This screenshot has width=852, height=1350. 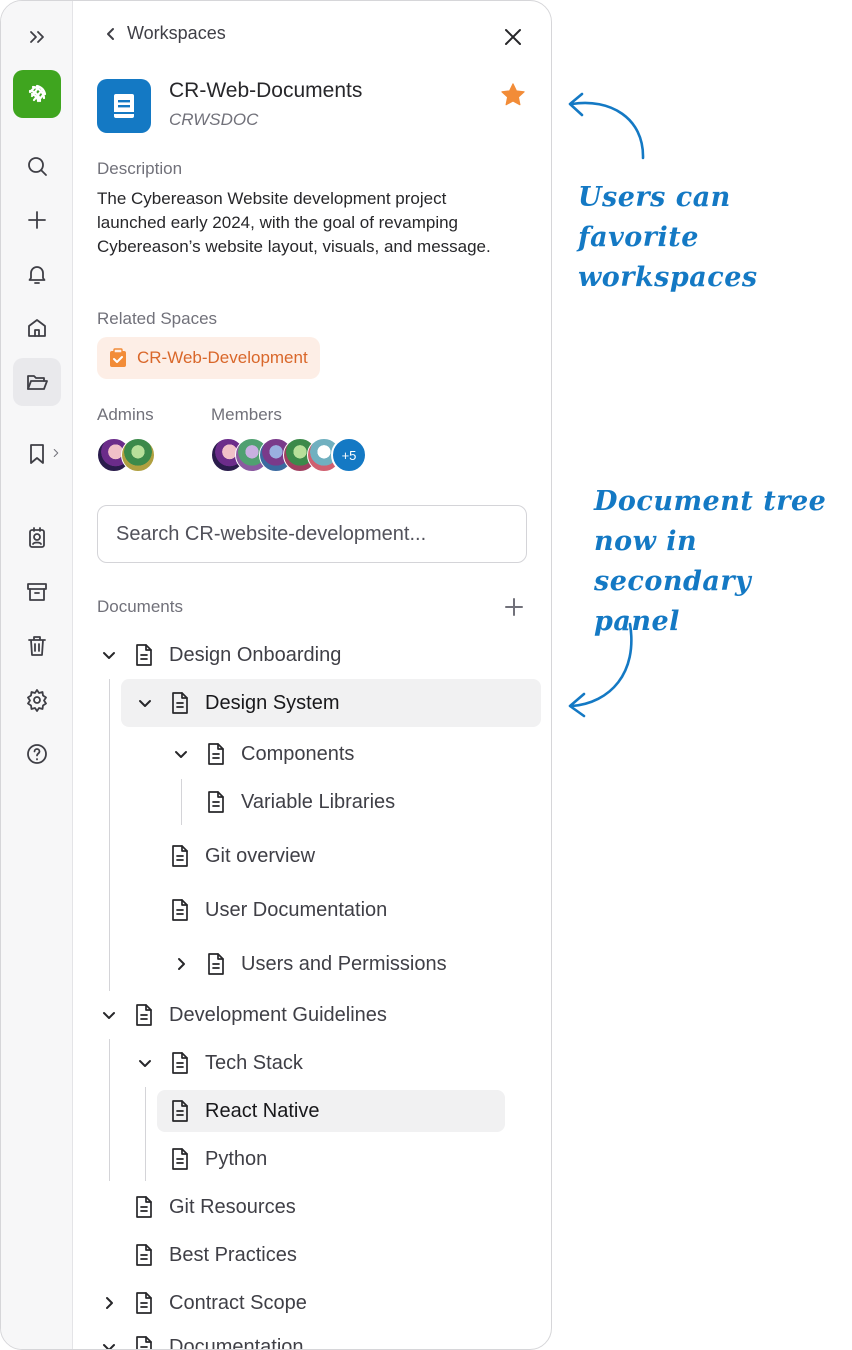 What do you see at coordinates (125, 414) in the screenshot?
I see `admins-label: Admins` at bounding box center [125, 414].